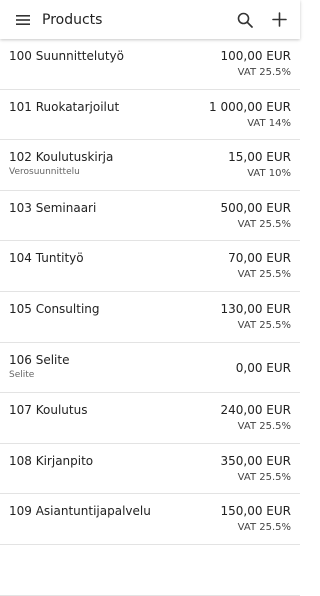 This screenshot has width=320, height=596. Describe the element at coordinates (255, 207) in the screenshot. I see `product-price: 500,00 EUR` at that location.